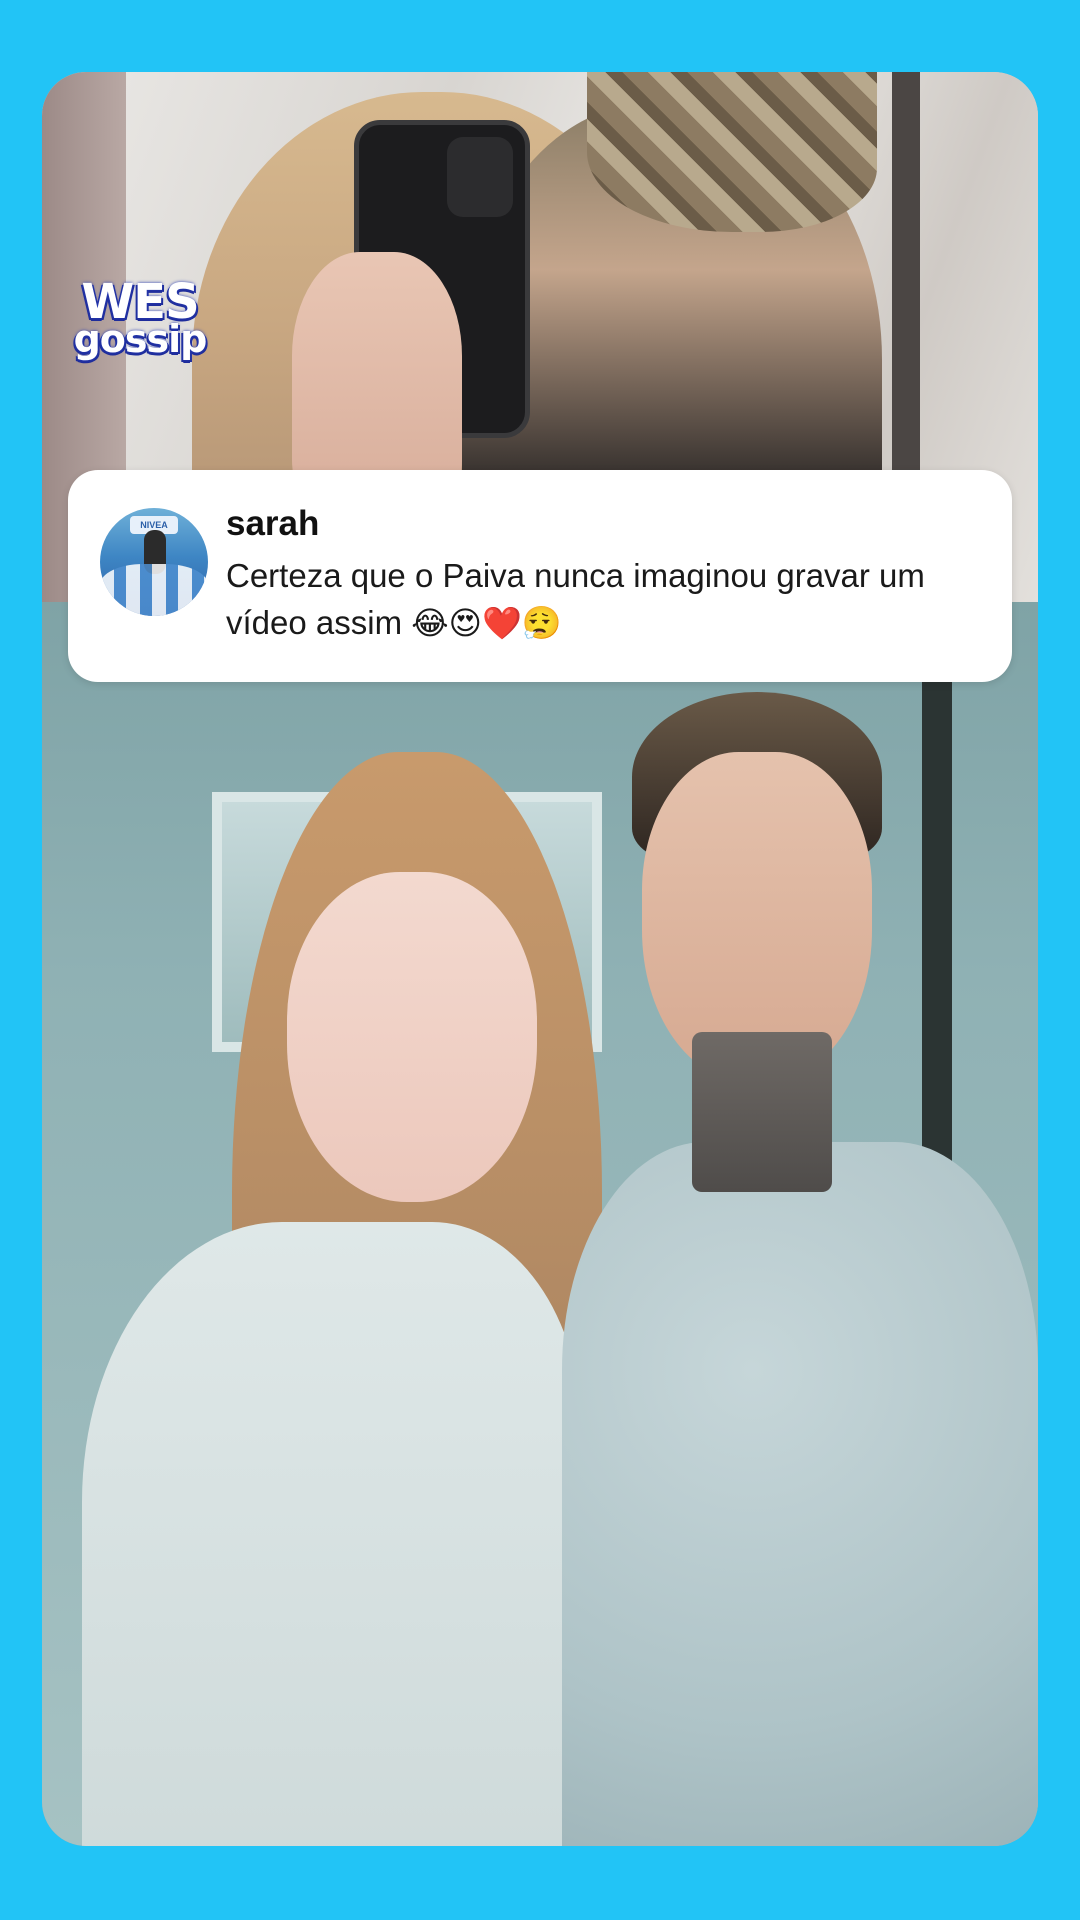 The height and width of the screenshot is (1920, 1080). I want to click on wes-gossip-logo: WES gossip, so click(140, 318).